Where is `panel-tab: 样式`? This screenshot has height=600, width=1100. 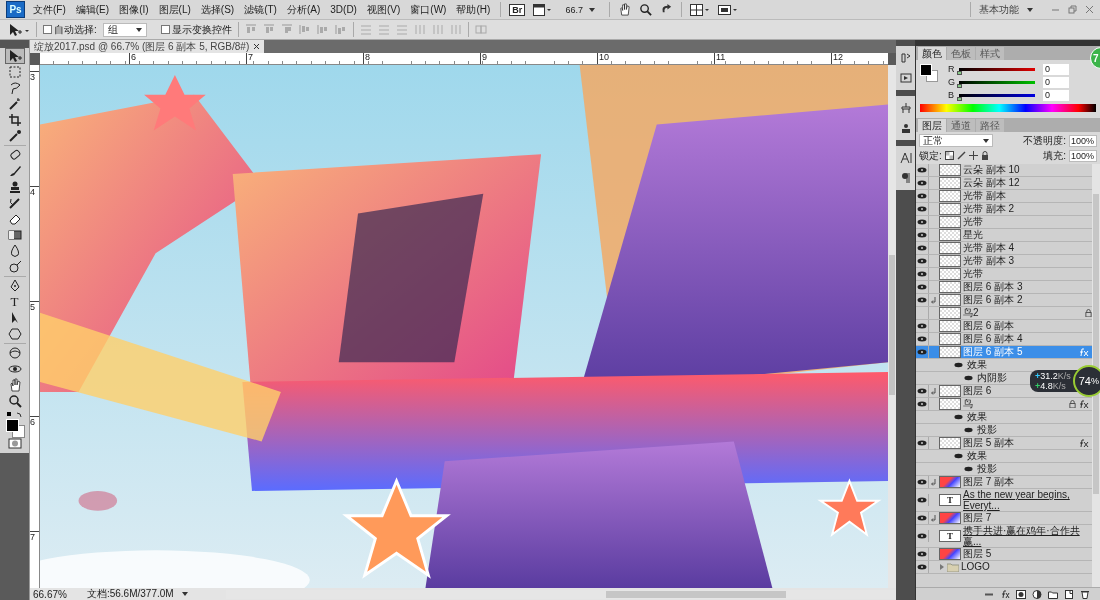 panel-tab: 样式 is located at coordinates (990, 53).